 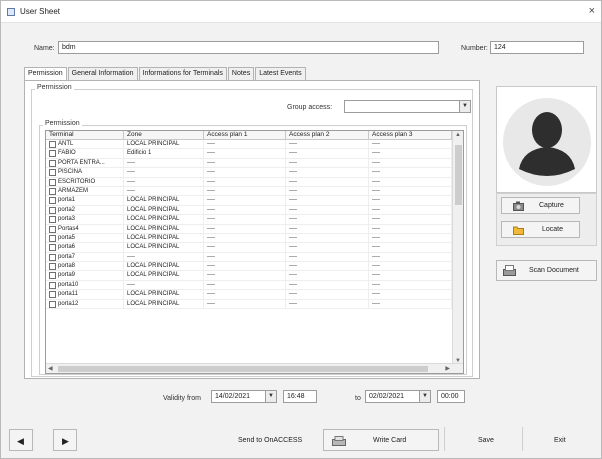 I want to click on validity-to-date: 02/02/2021 ▼, so click(x=398, y=396).